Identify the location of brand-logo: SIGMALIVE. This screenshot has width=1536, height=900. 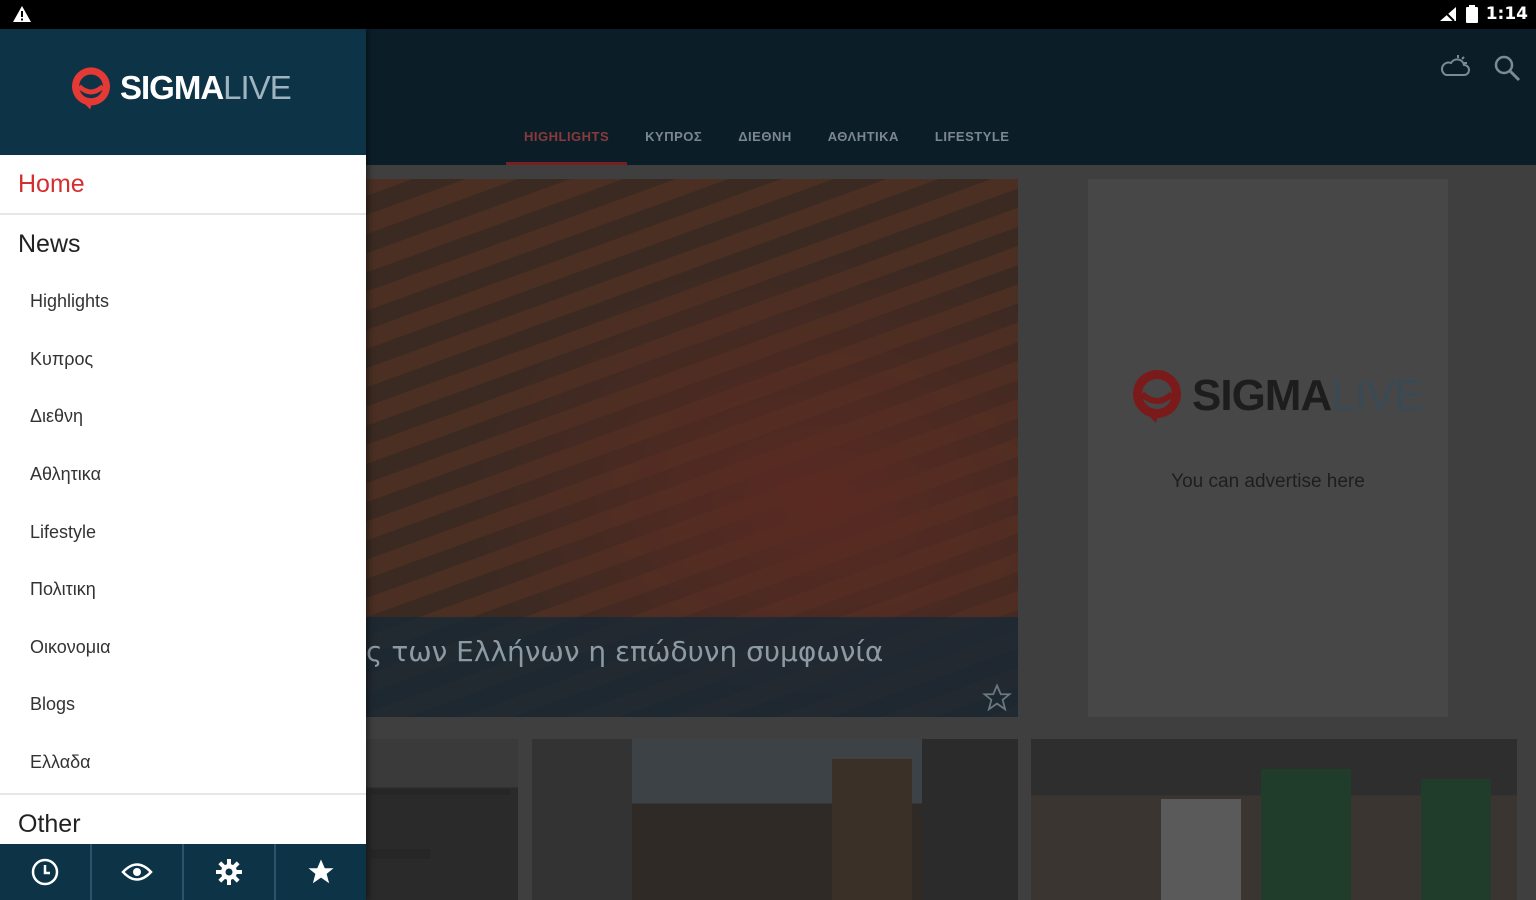
(180, 88).